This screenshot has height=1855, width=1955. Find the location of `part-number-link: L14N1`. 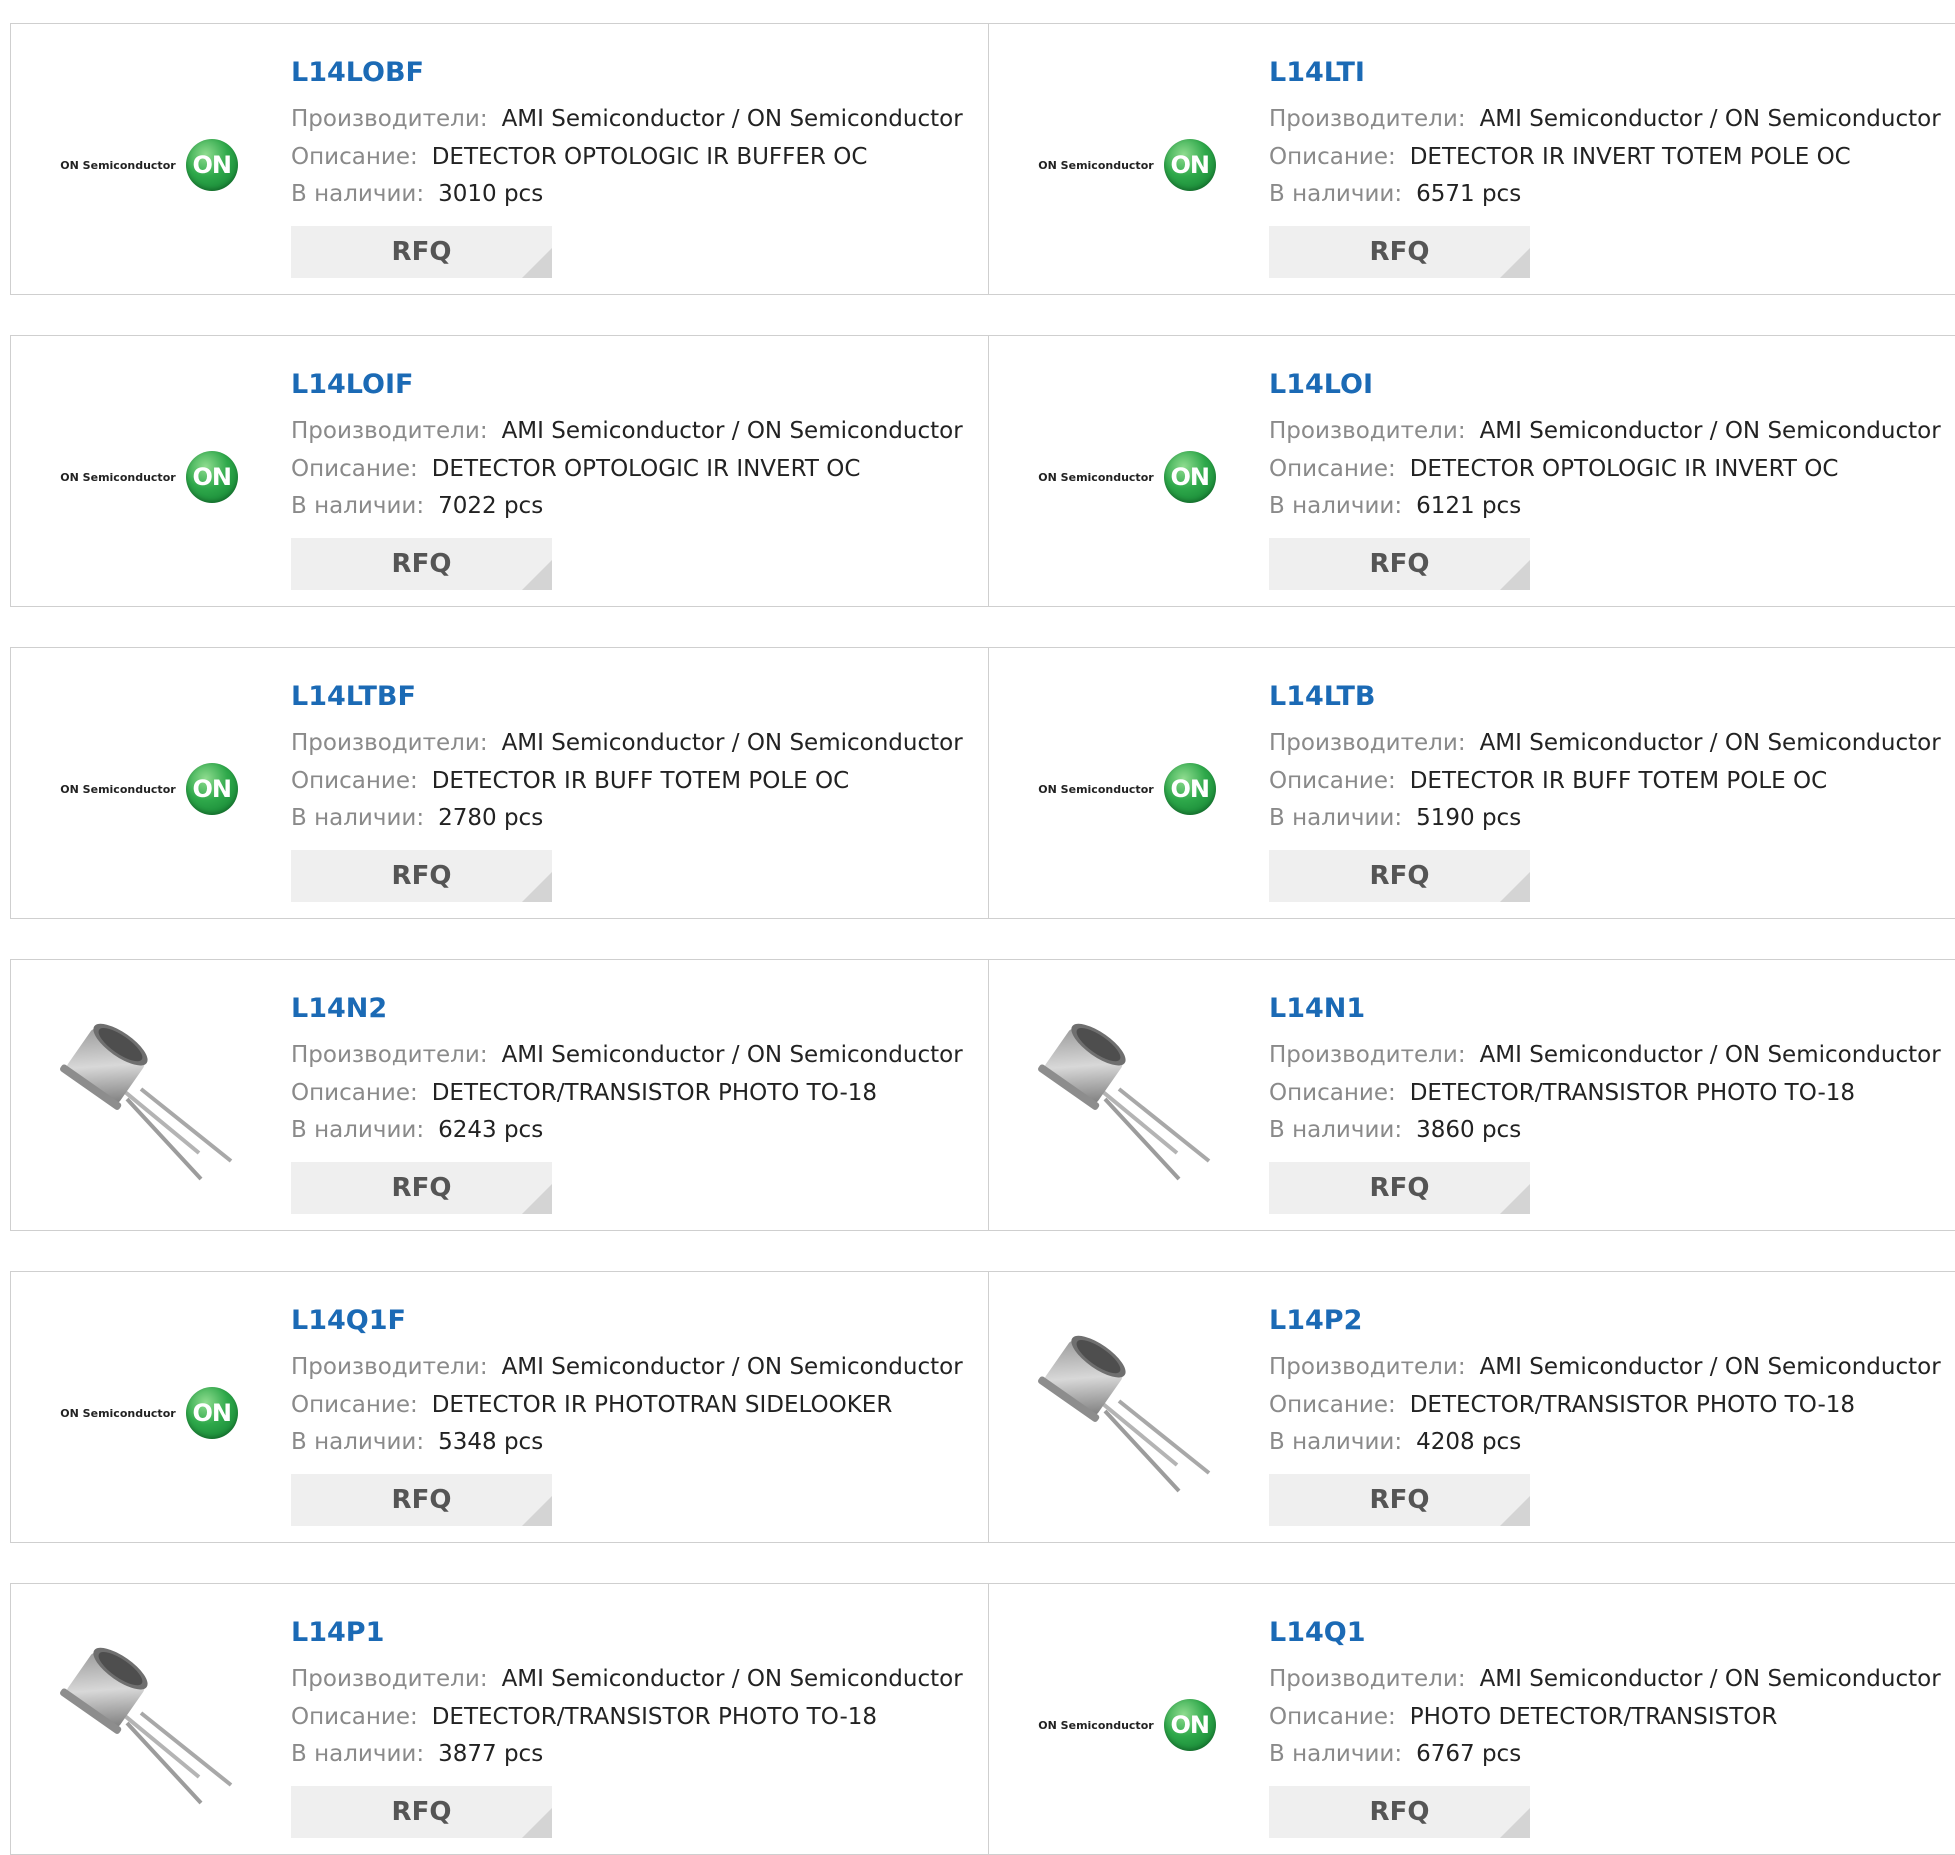

part-number-link: L14N1 is located at coordinates (1317, 1008).